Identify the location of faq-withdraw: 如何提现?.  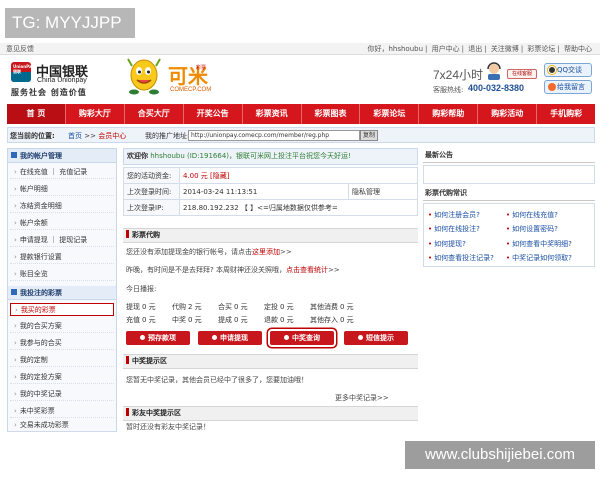
(447, 244).